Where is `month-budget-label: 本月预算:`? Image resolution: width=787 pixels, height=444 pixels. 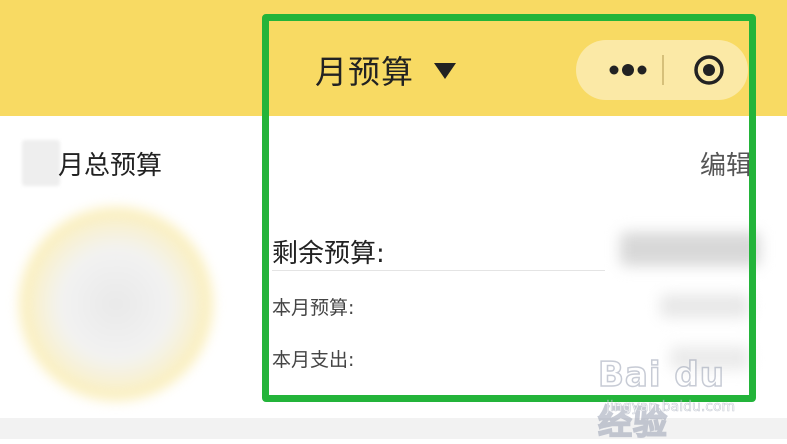
month-budget-label: 本月预算: is located at coordinates (313, 308).